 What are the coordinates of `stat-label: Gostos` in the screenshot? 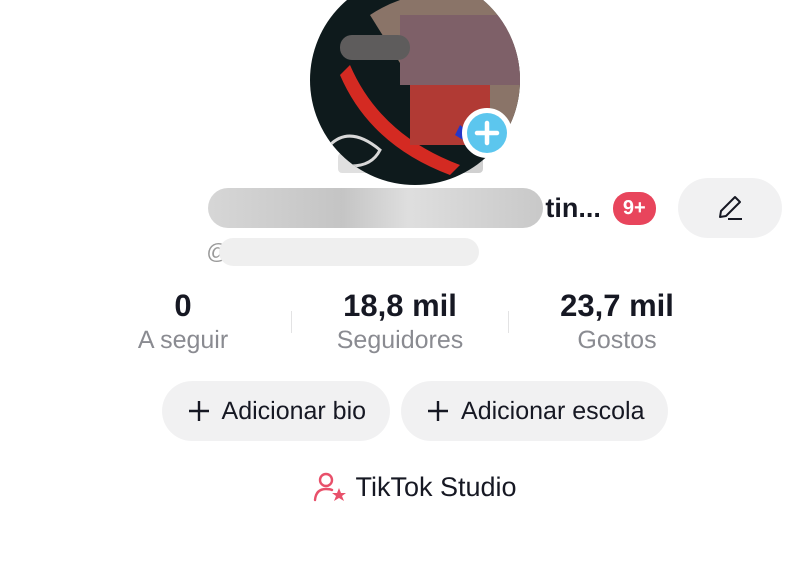 It's located at (617, 340).